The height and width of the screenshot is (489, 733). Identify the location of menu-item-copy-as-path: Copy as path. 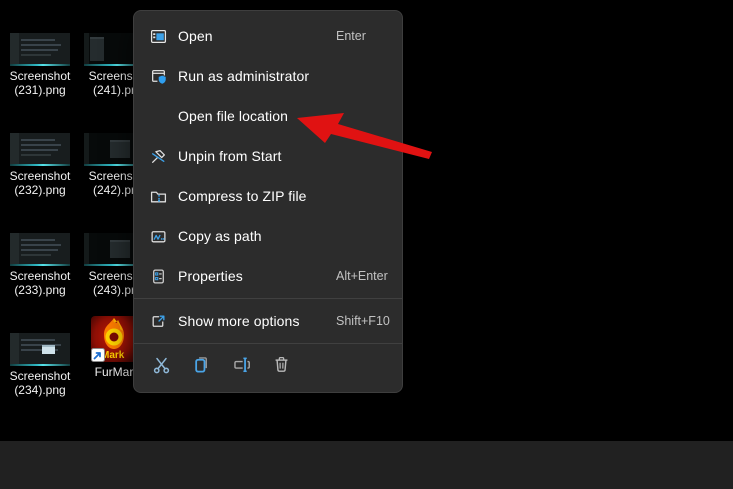
(268, 236).